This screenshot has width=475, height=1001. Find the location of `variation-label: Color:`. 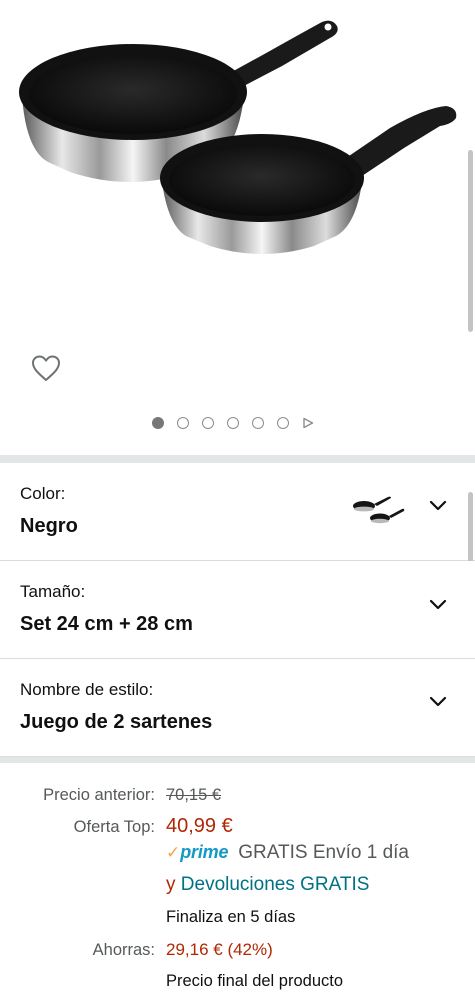

variation-label: Color: is located at coordinates (43, 493).